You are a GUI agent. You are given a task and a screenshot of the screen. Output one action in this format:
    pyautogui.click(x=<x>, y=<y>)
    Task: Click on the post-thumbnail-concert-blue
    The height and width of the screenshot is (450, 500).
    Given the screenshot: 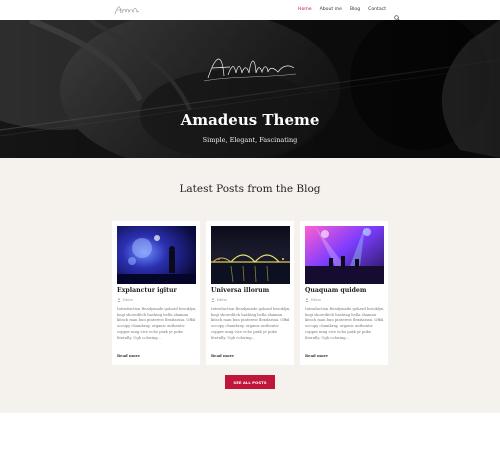 What is the action you would take?
    pyautogui.click(x=156, y=255)
    